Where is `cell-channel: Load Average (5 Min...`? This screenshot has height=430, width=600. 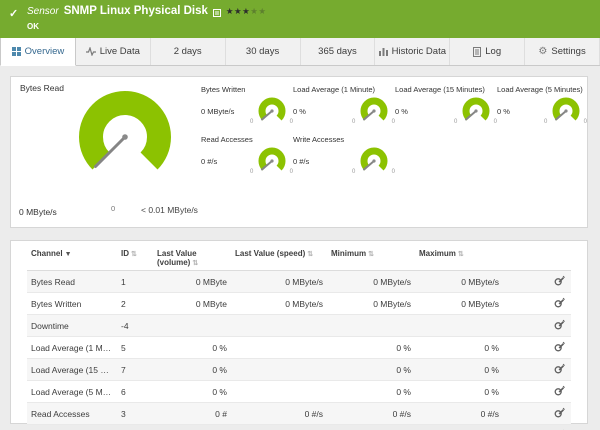
cell-channel: Load Average (5 Min... is located at coordinates (72, 391).